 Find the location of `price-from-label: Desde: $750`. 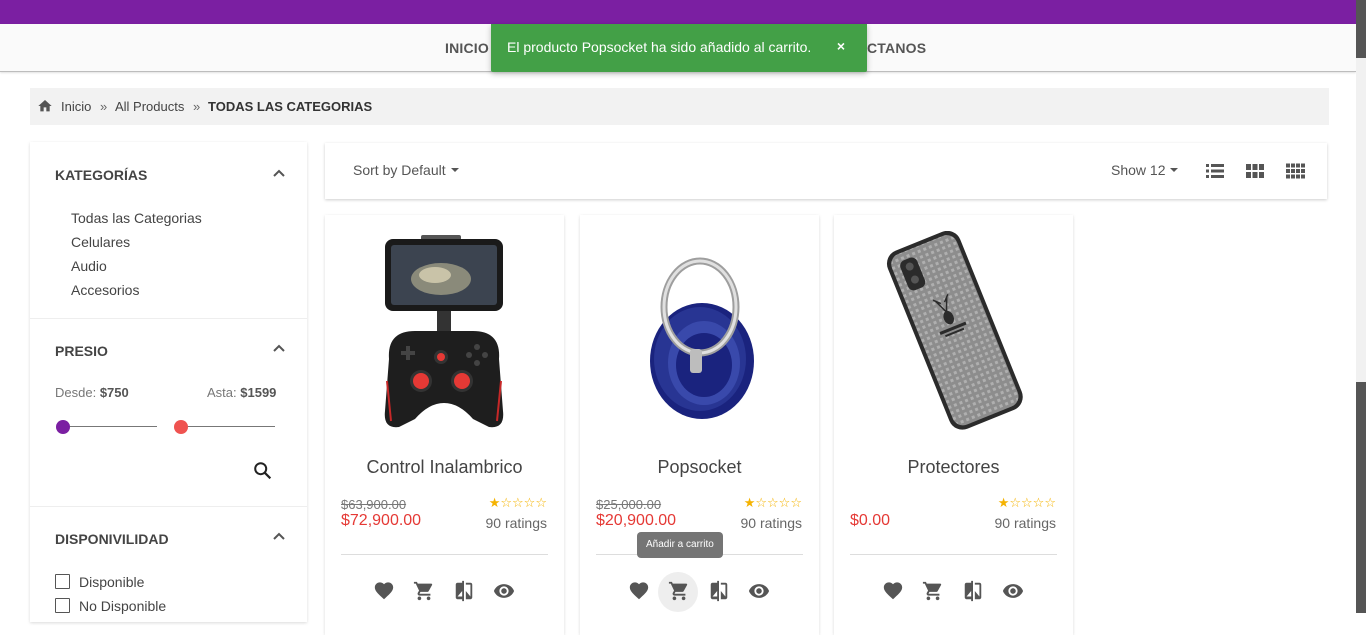

price-from-label: Desde: $750 is located at coordinates (92, 392).